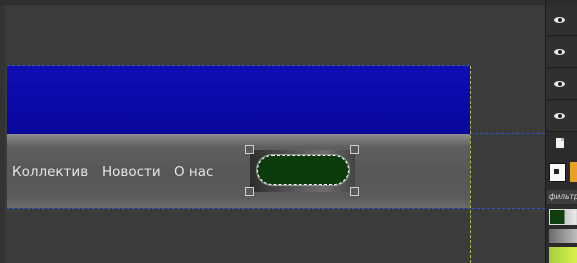 This screenshot has height=263, width=577. I want to click on document-icon, so click(560, 143).